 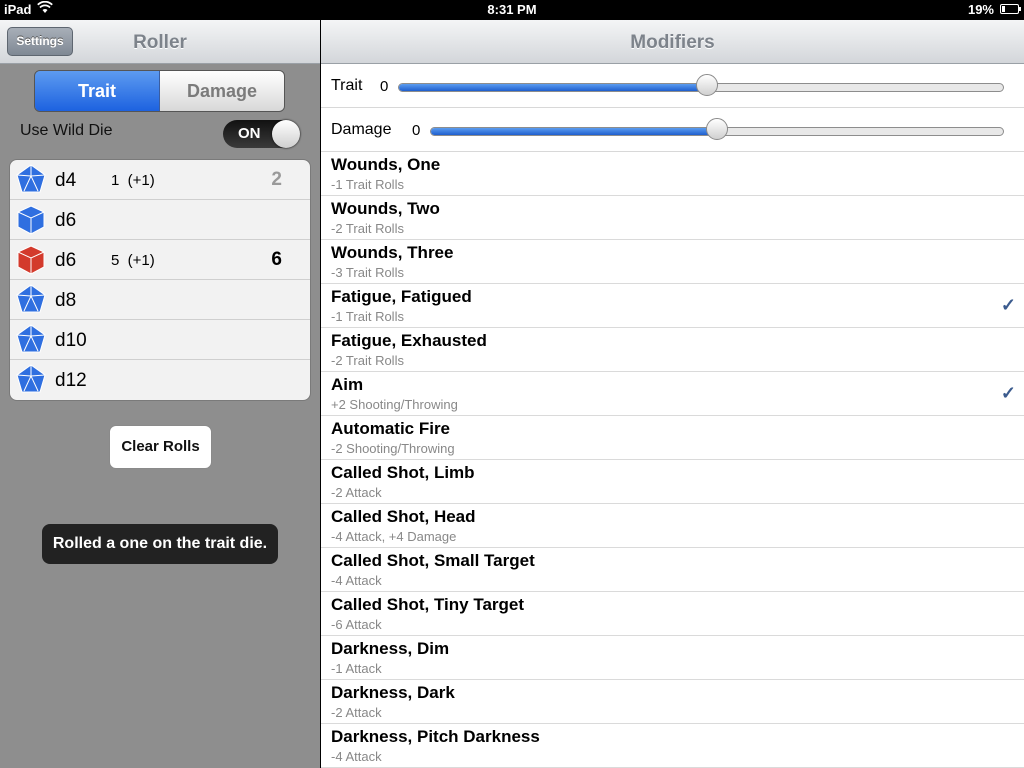 I want to click on modifier-description: -6 Attack, so click(x=356, y=624).